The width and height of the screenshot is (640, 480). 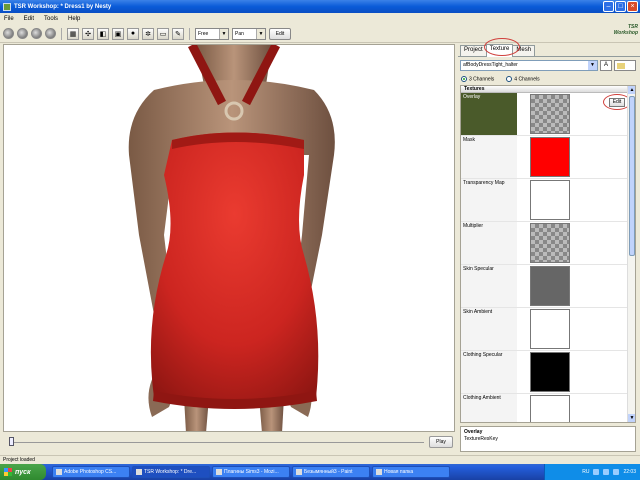 I want to click on textures-scrollbar: ▲ ▼, so click(x=631, y=254).